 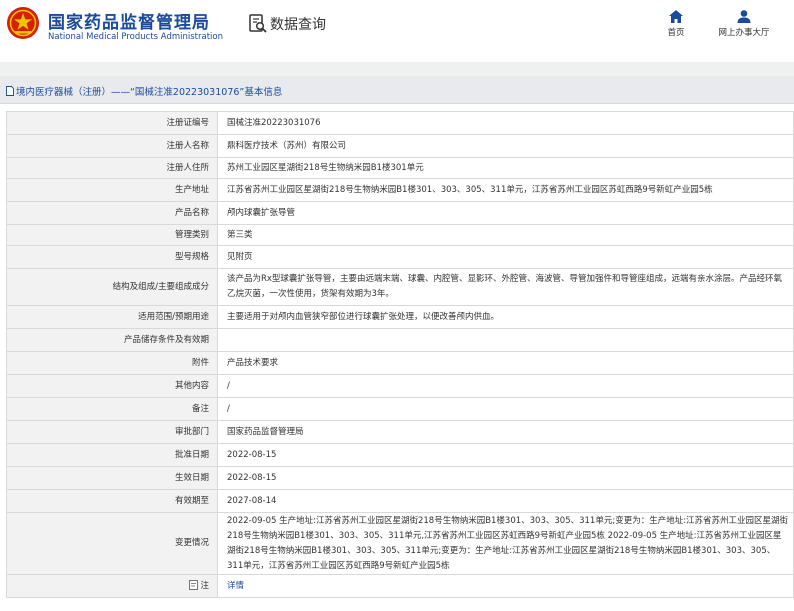 I want to click on table-row: 有效期至 2027-08-14, so click(x=400, y=501).